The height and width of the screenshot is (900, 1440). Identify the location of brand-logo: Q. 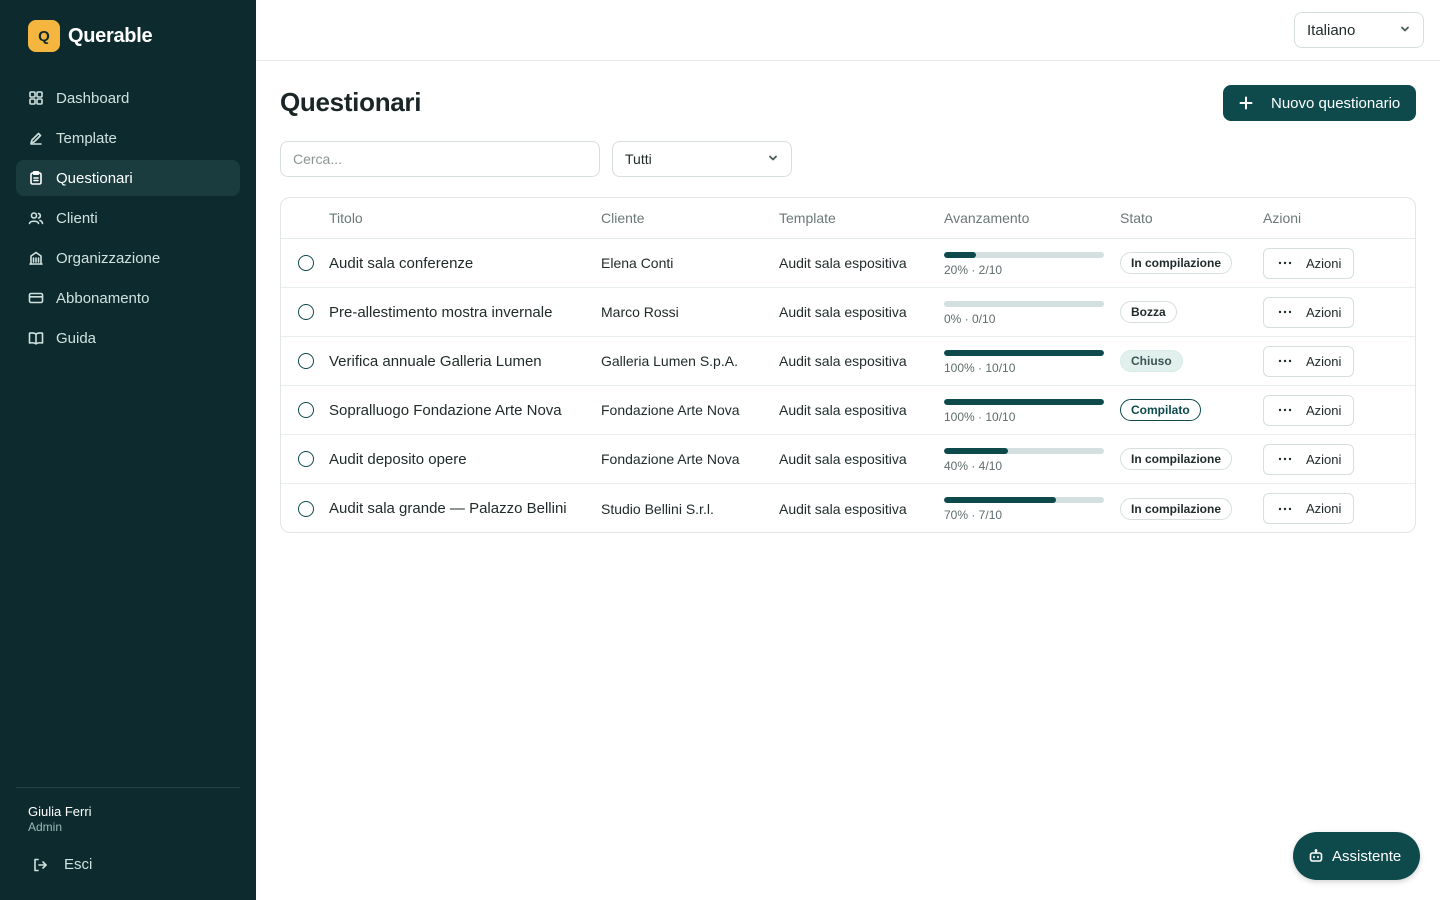
(44, 36).